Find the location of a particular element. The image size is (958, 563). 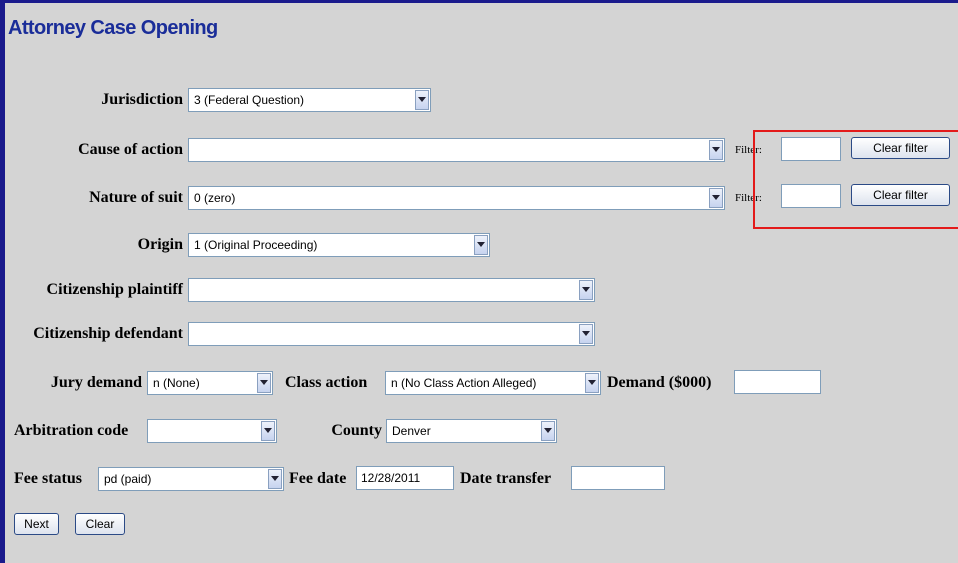

page-title: Attorney Case Opening is located at coordinates (113, 28).